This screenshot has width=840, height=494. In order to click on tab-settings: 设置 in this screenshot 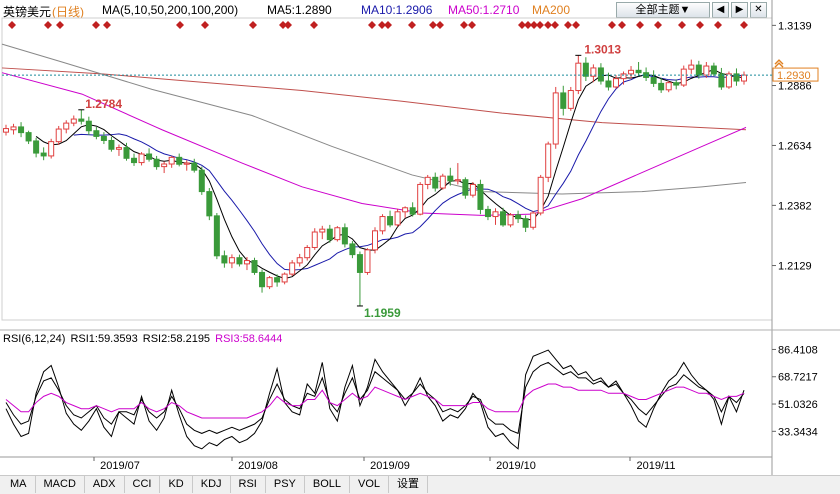, I will do `click(409, 484)`.